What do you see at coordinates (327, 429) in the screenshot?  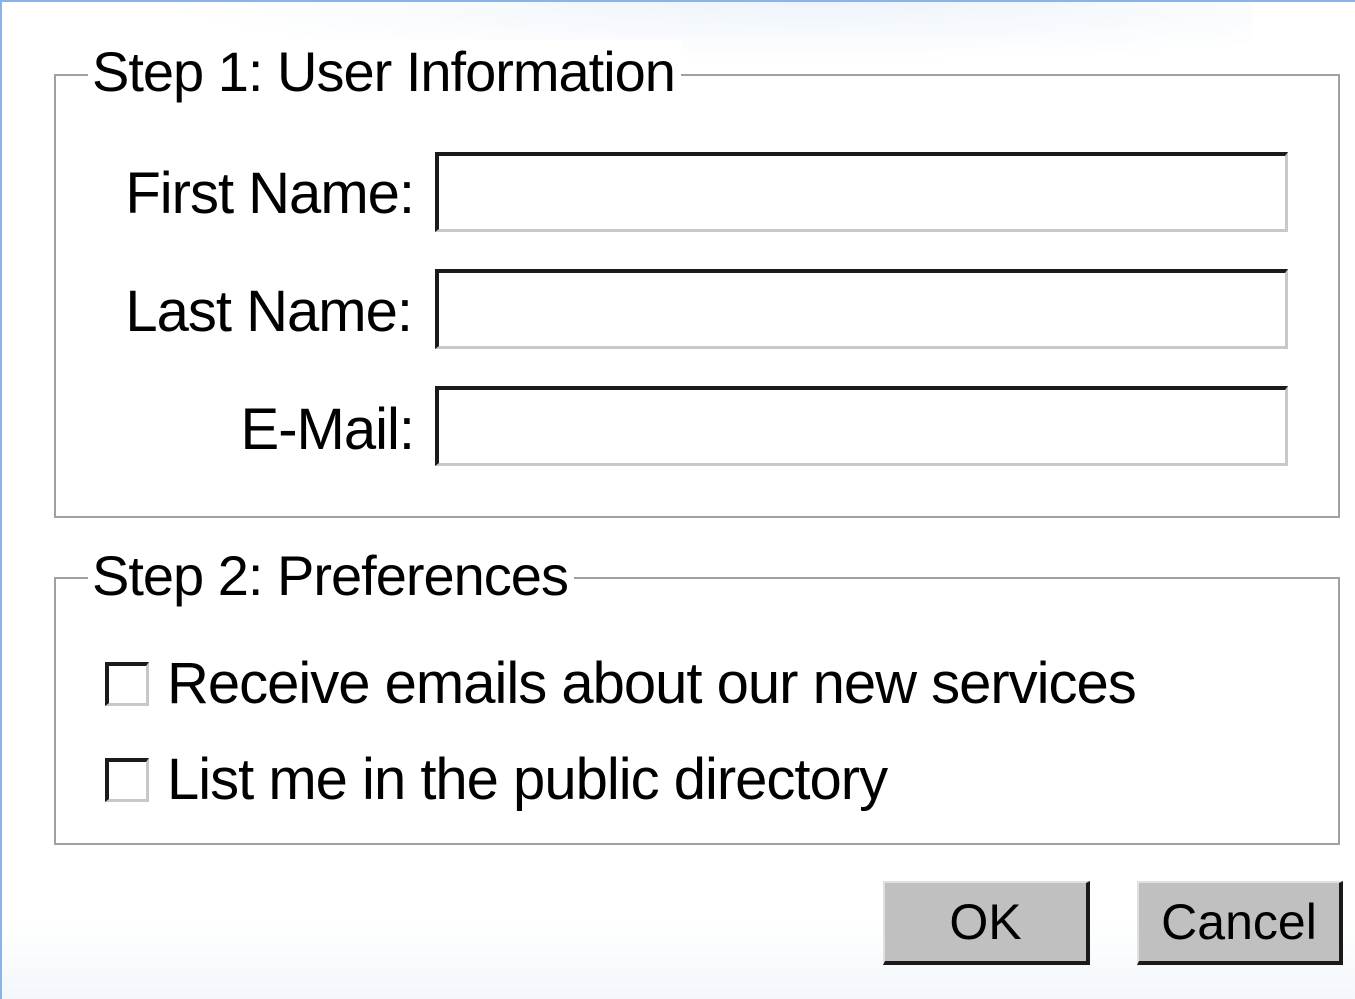 I see `email-label: E-Mail:` at bounding box center [327, 429].